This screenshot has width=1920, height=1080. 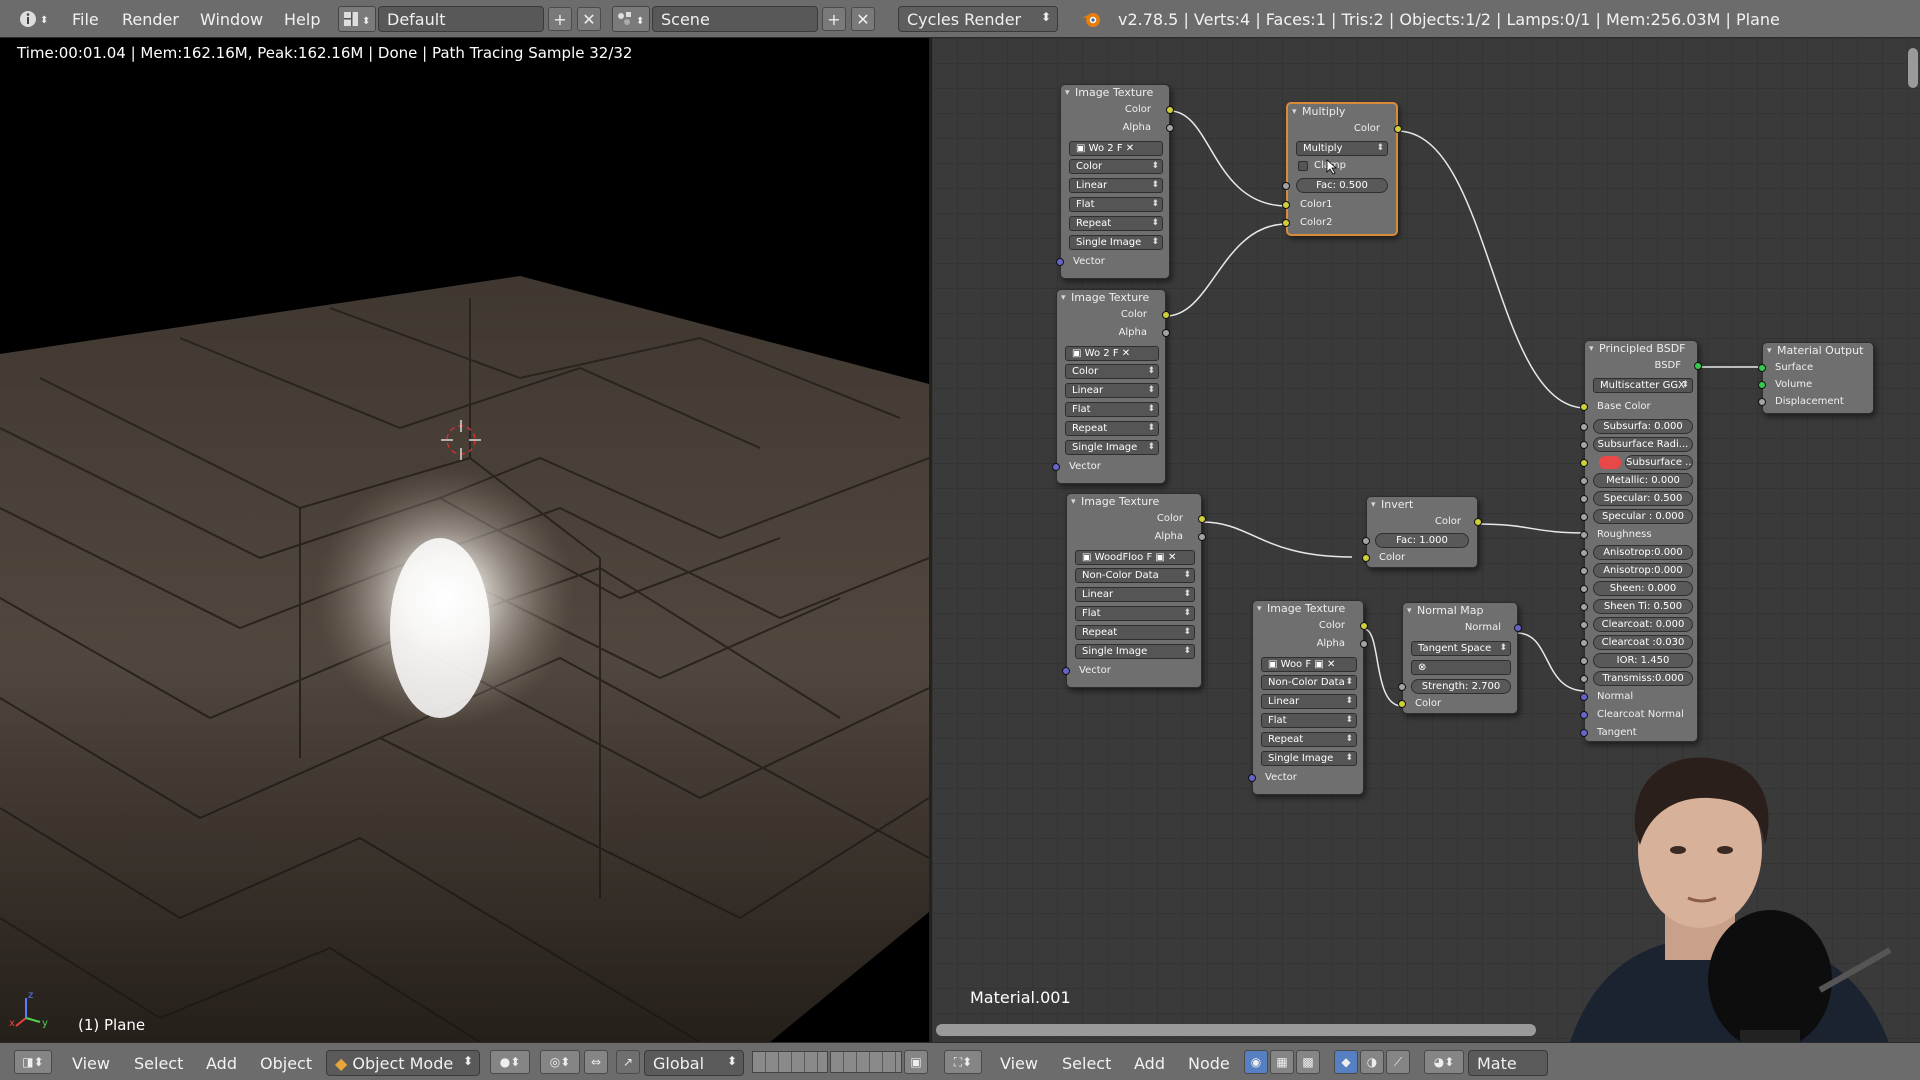 I want to click on blend-type-dropdown: Multiply, so click(x=1342, y=148).